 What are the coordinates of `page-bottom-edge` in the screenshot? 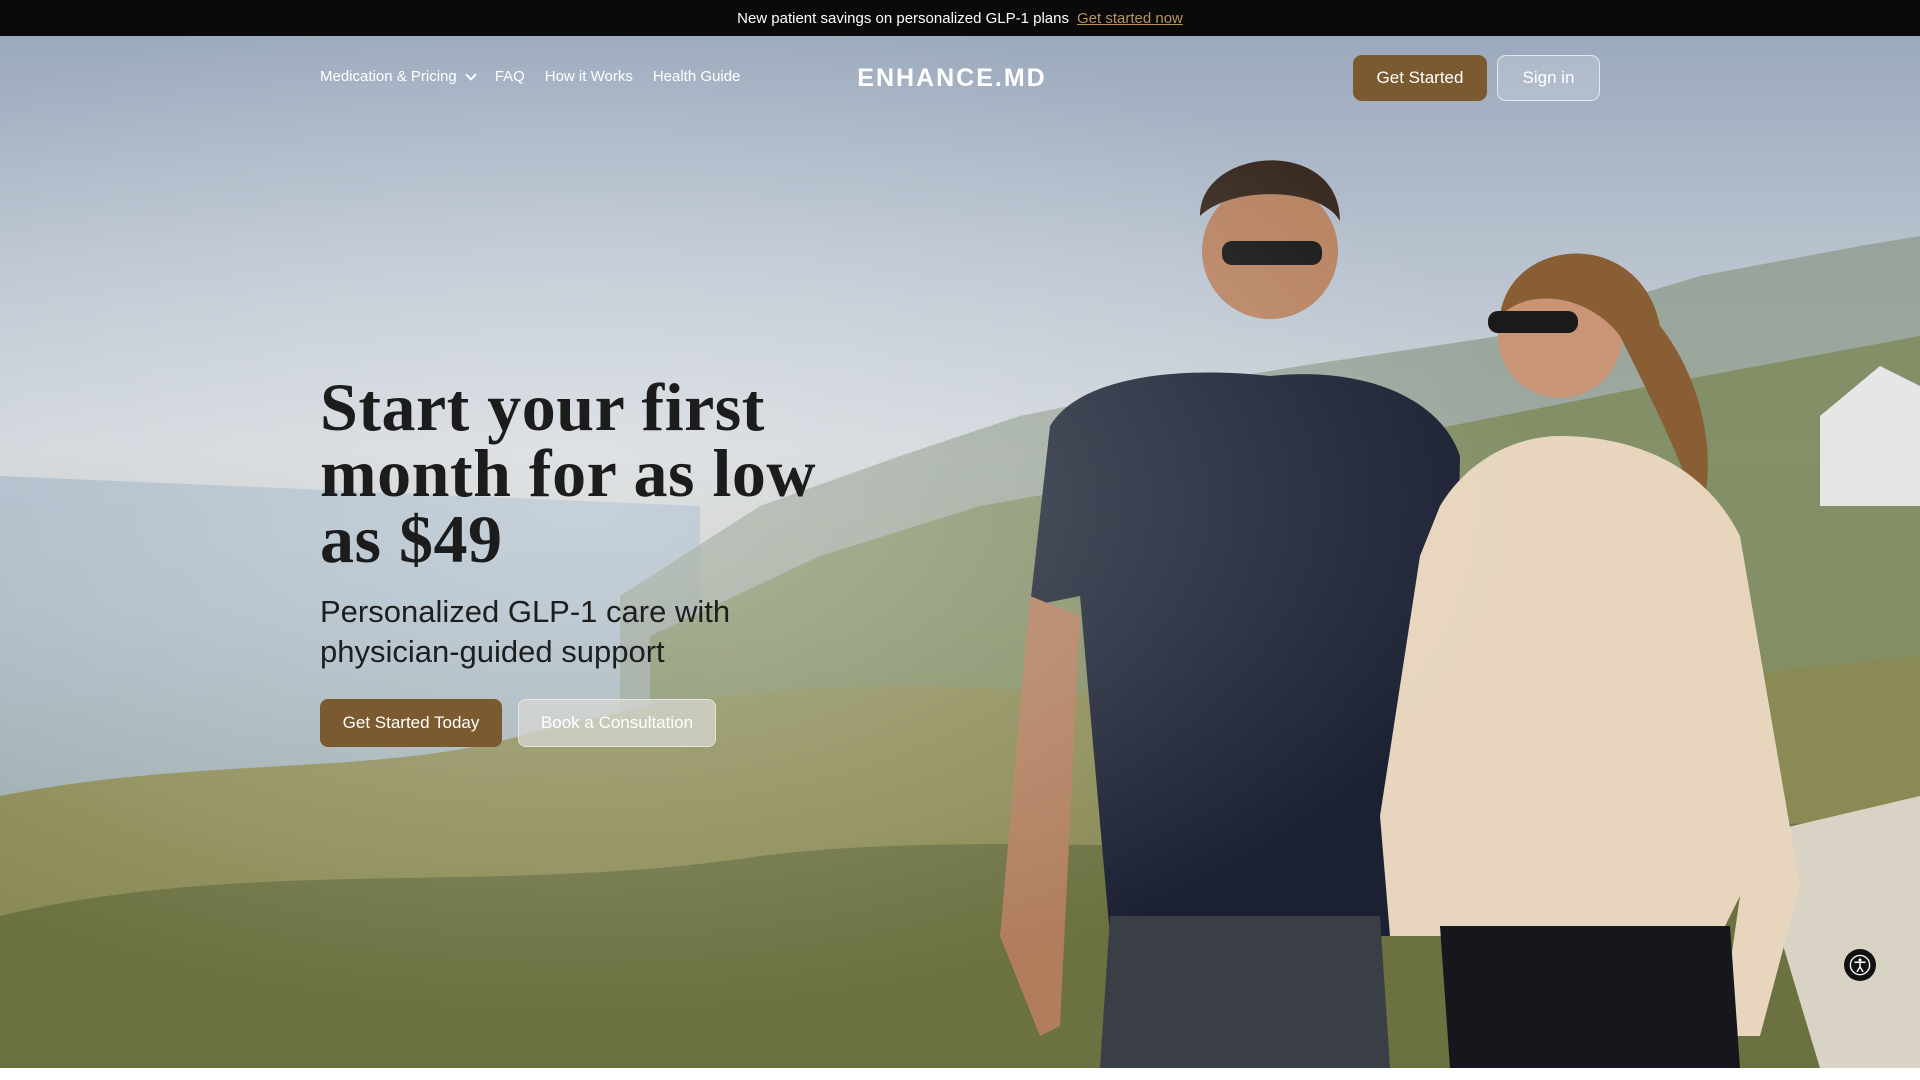 It's located at (960, 1074).